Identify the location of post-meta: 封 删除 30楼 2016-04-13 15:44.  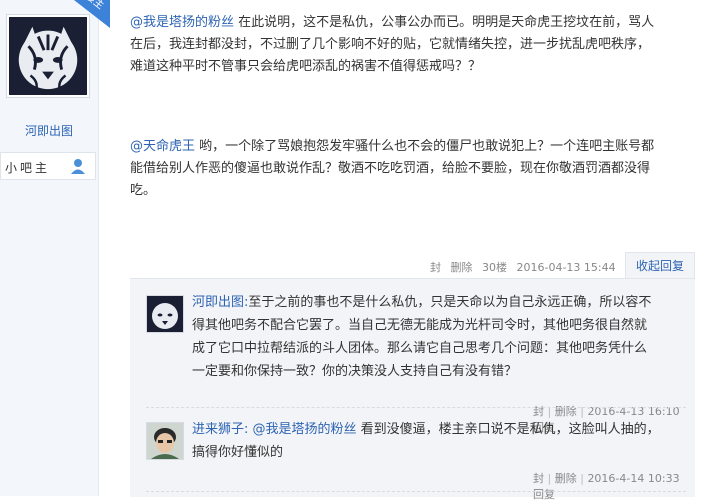
(523, 267).